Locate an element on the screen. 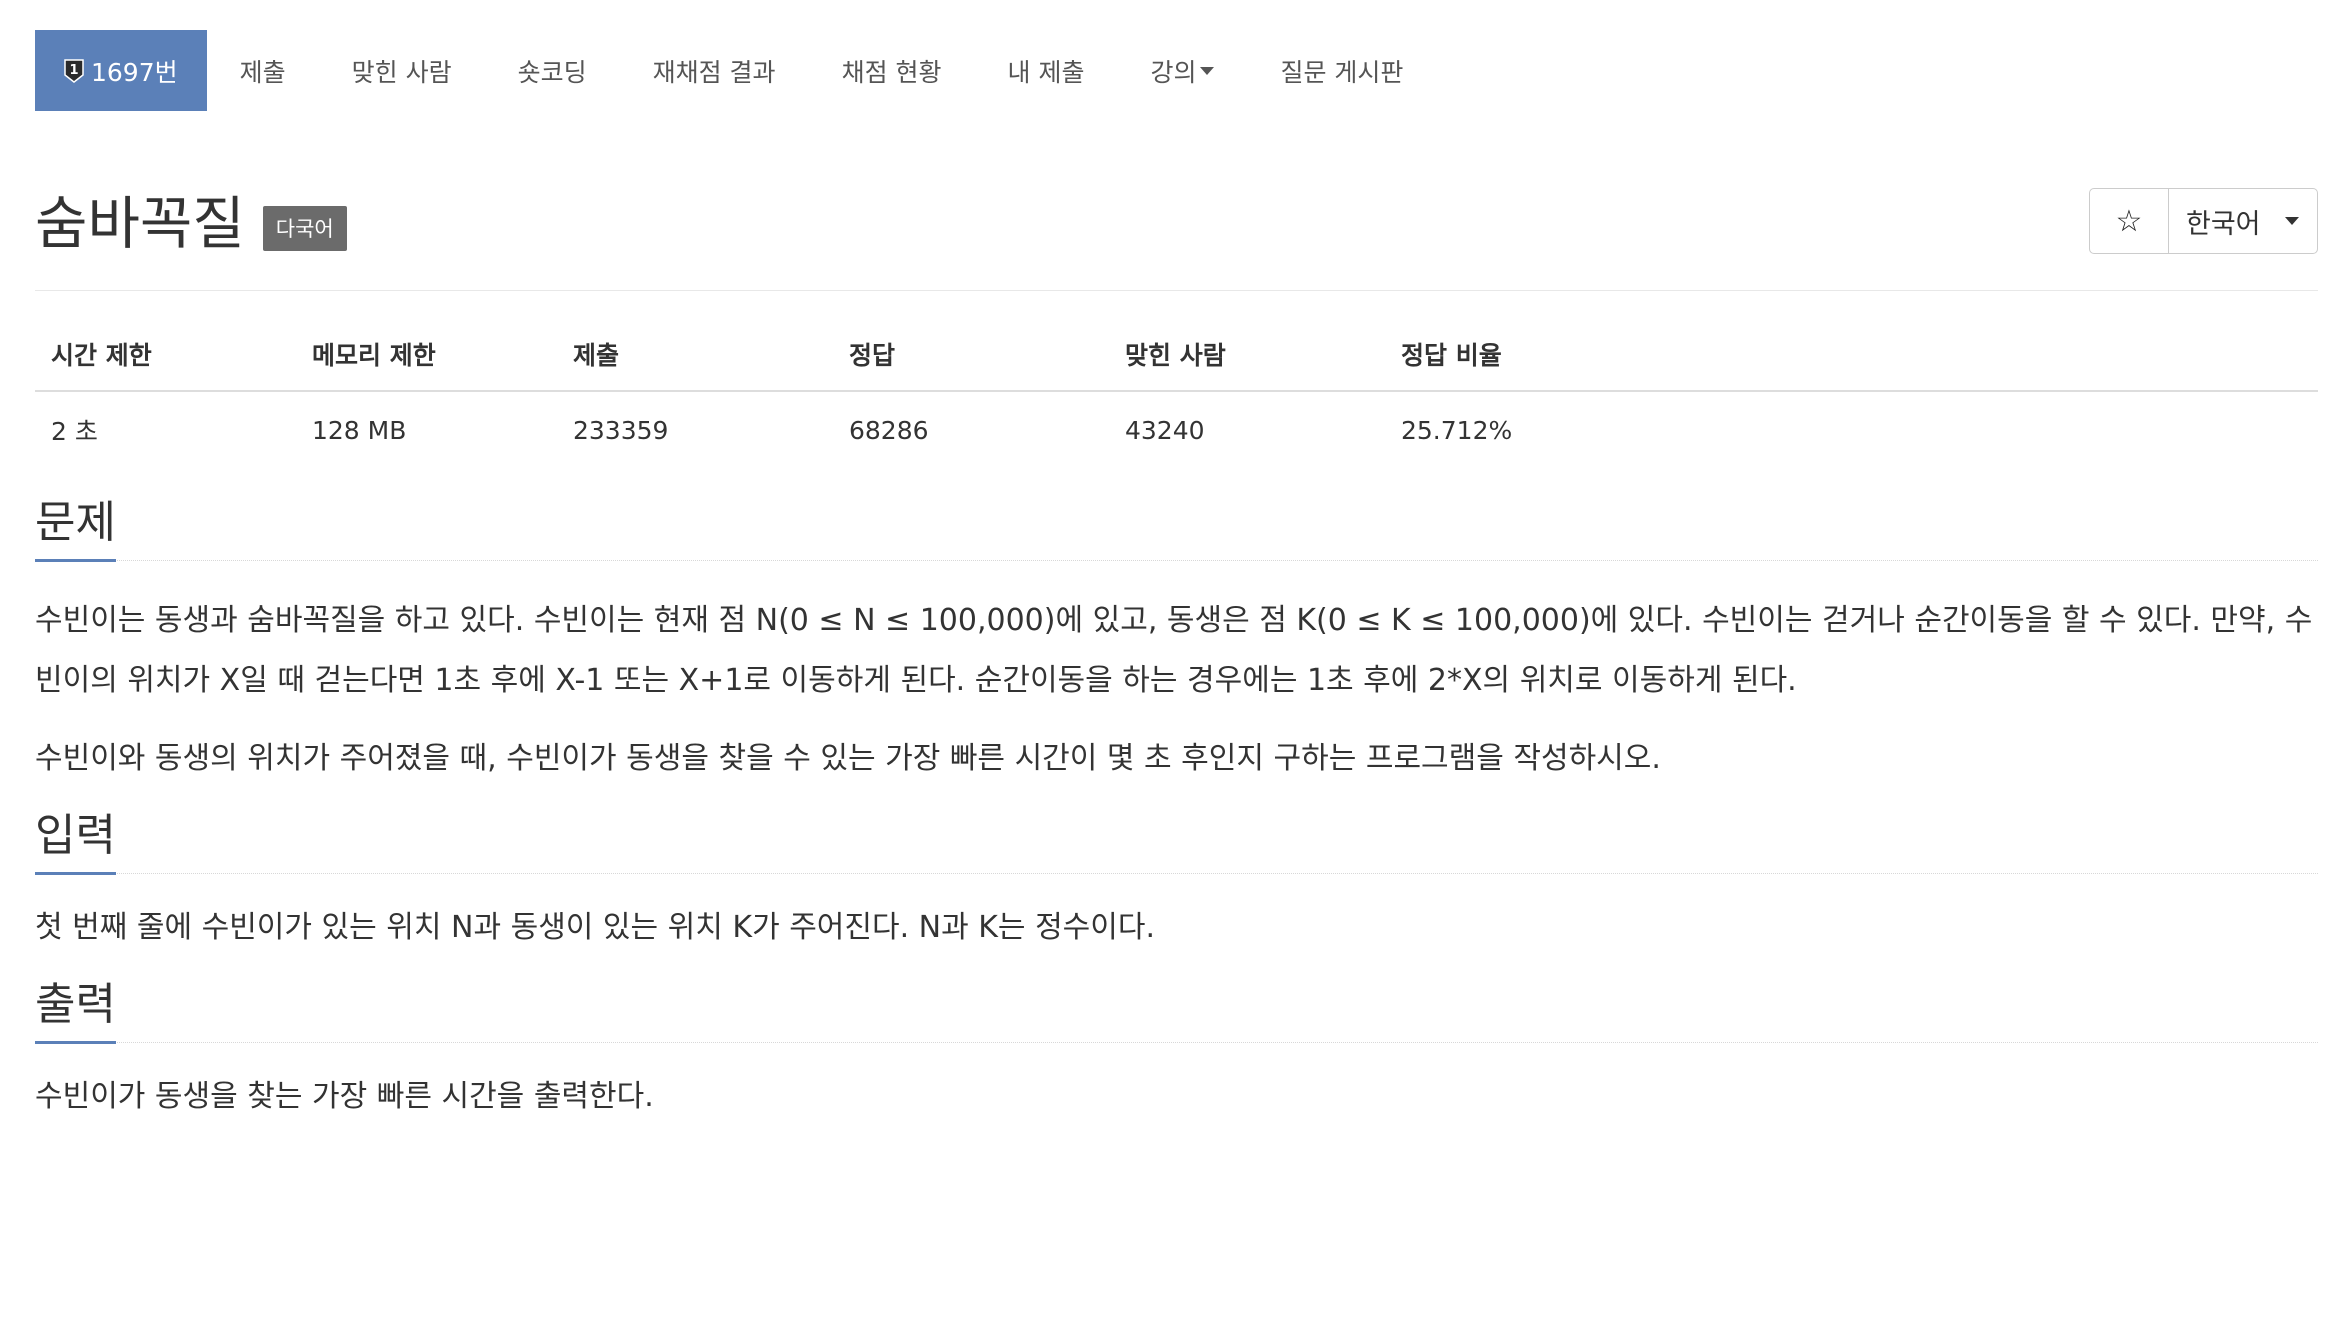  nav-tab-solved-users: 맞힌 사람 is located at coordinates (402, 70).